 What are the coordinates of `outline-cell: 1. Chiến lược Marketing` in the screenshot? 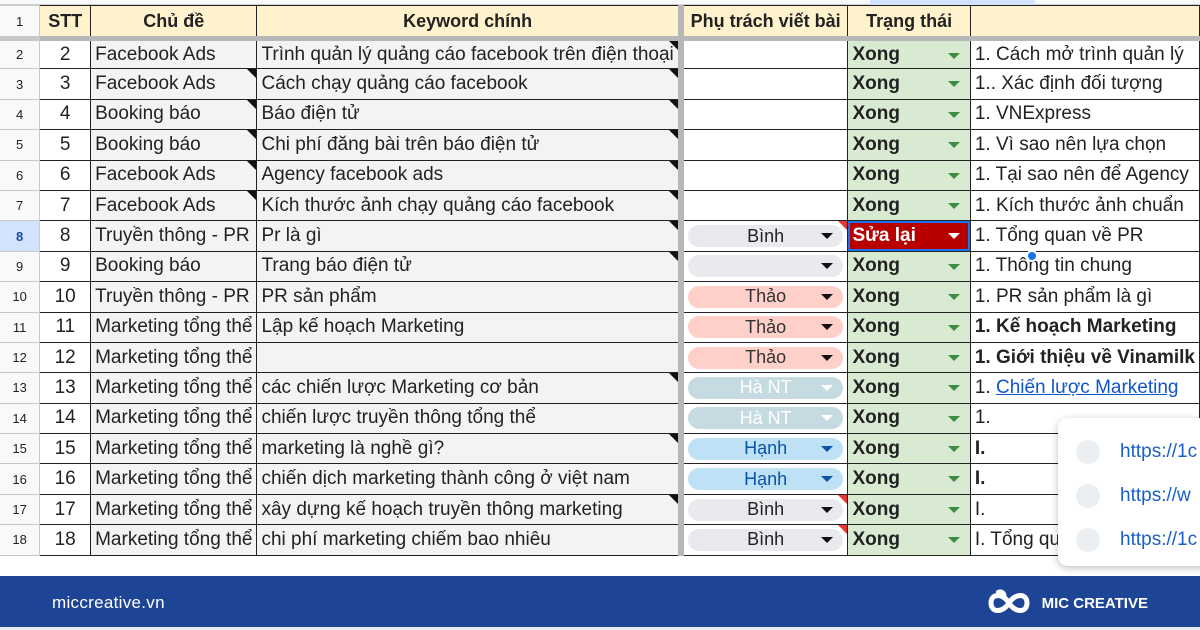 It's located at (1084, 388).